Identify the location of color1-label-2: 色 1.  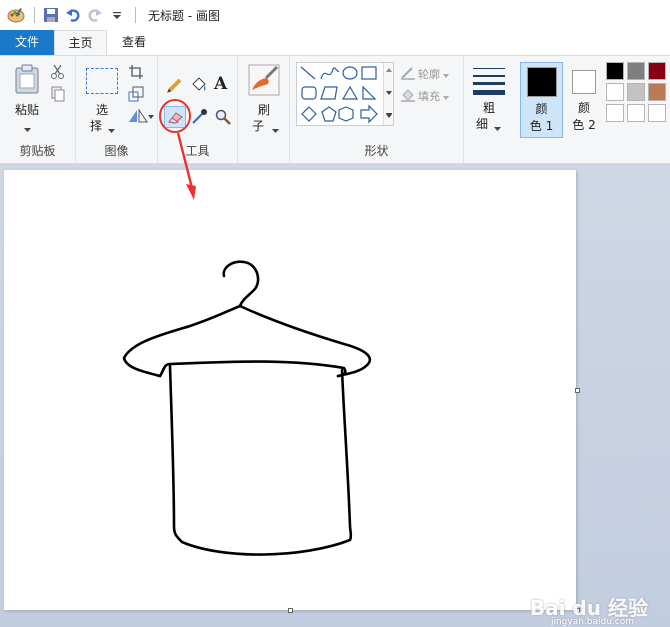
(541, 126).